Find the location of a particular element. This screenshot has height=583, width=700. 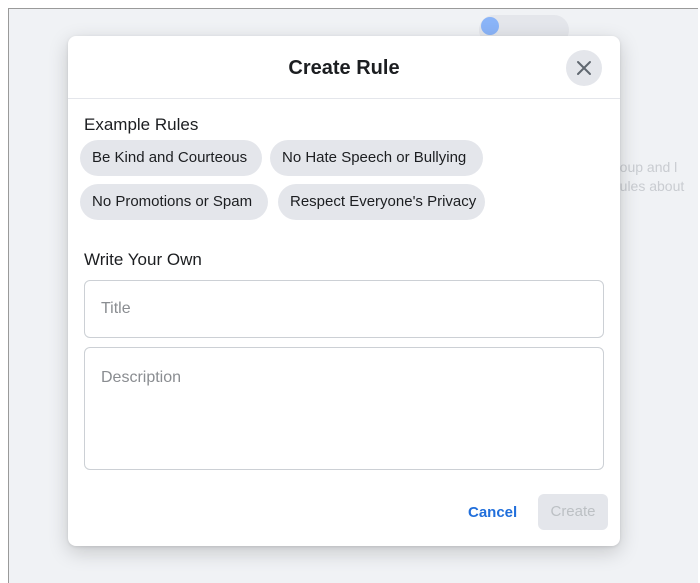

dialog-header: Create Rule is located at coordinates (344, 67).